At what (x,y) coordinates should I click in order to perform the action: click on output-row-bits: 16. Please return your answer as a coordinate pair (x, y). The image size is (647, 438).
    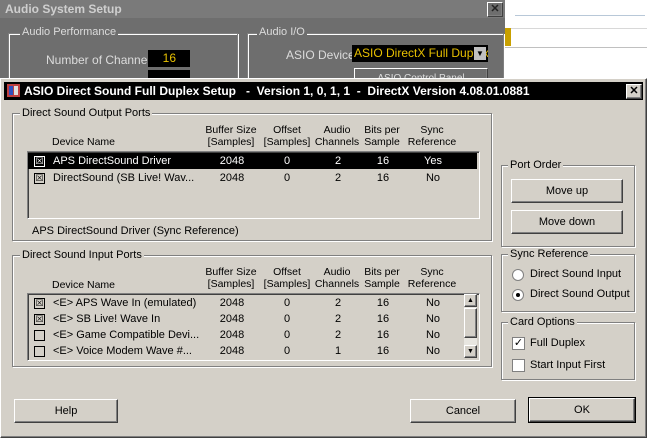
    Looking at the image, I should click on (383, 161).